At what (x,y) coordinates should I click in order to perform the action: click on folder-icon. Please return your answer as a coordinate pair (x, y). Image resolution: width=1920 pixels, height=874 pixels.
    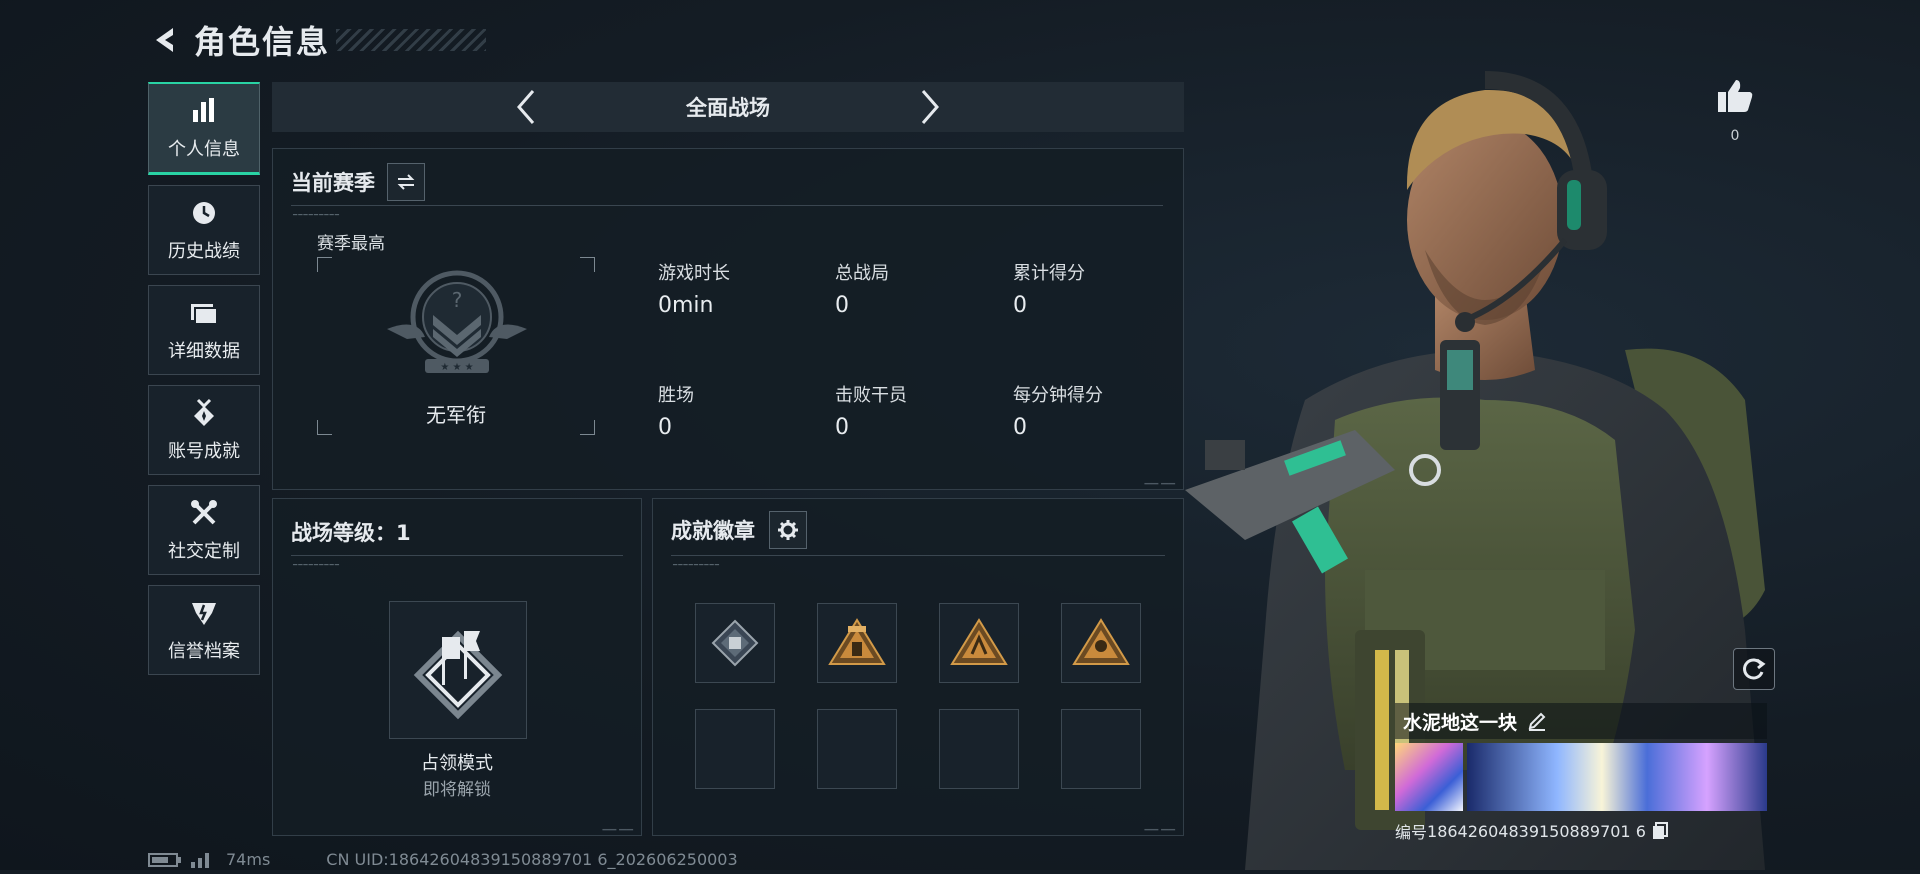
    Looking at the image, I should click on (204, 313).